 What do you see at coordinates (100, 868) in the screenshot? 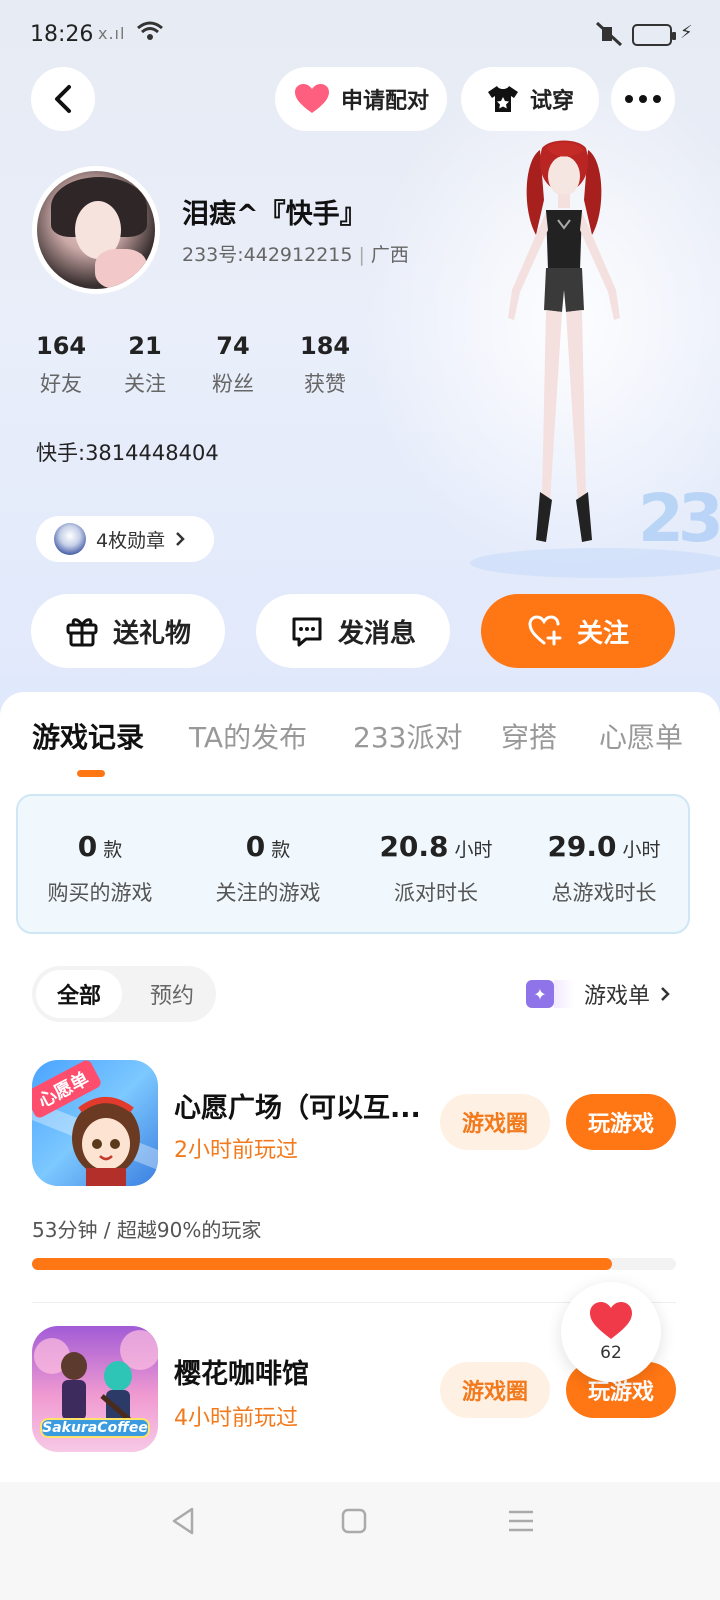
I see `summary-purchased: 0款 购买的游戏` at bounding box center [100, 868].